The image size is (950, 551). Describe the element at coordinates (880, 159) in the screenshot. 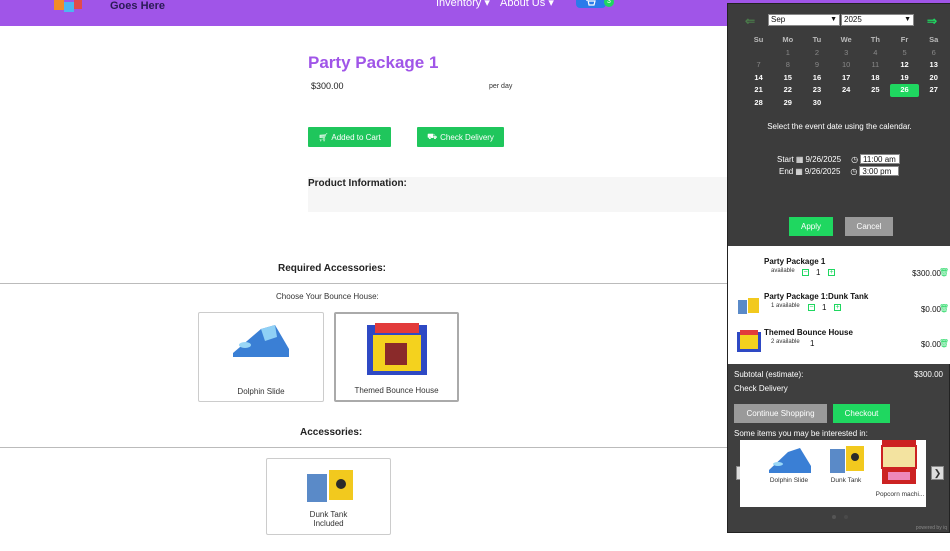

I see `start-time-input: 11:00 am` at that location.